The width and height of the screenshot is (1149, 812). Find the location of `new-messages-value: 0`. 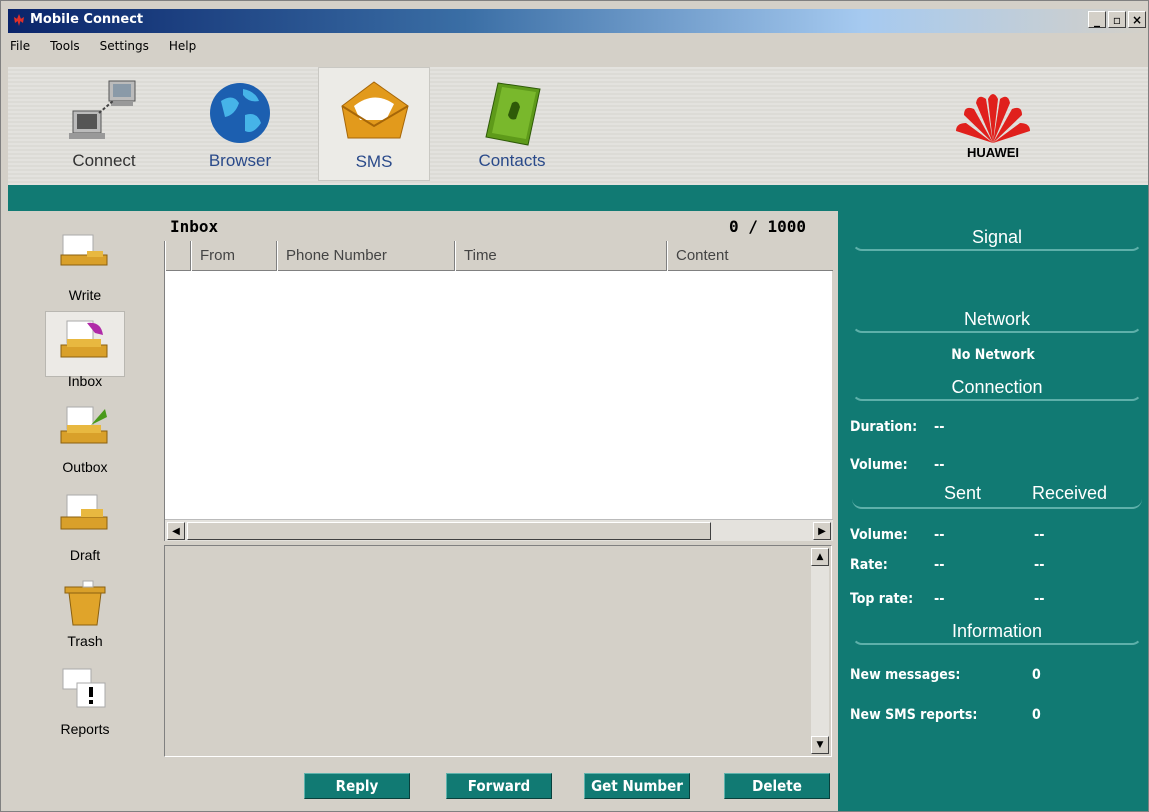

new-messages-value: 0 is located at coordinates (1036, 675).